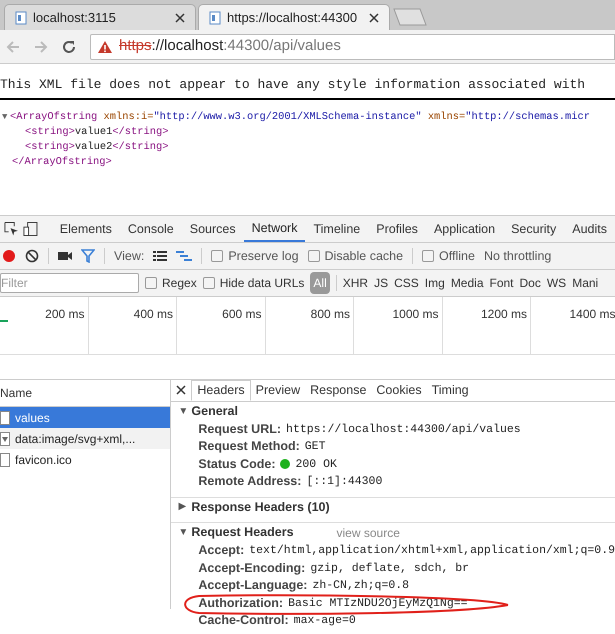 This screenshot has width=615, height=634. What do you see at coordinates (32, 256) in the screenshot?
I see `clear-icon` at bounding box center [32, 256].